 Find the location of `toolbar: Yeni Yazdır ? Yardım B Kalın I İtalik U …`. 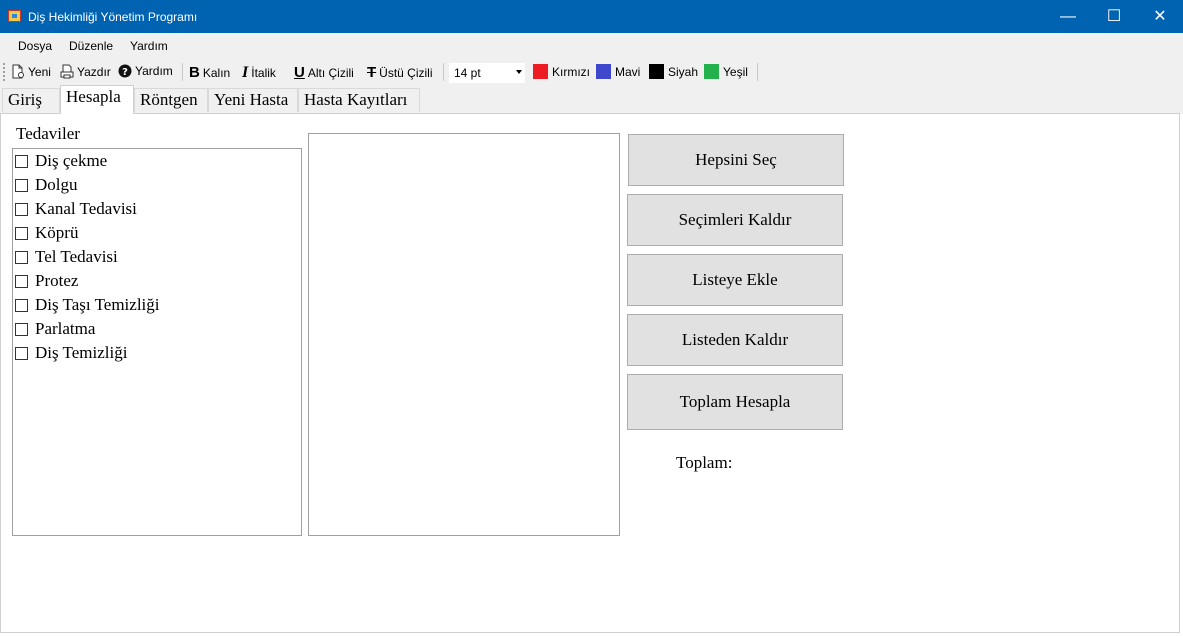

toolbar: Yeni Yazdır ? Yardım B Kalın I İtalik U … is located at coordinates (591, 72).